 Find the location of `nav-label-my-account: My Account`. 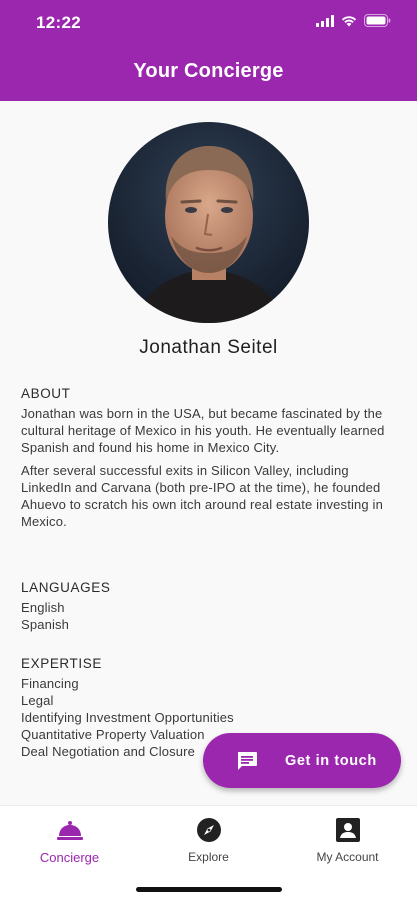

nav-label-my-account: My Account is located at coordinates (347, 857).